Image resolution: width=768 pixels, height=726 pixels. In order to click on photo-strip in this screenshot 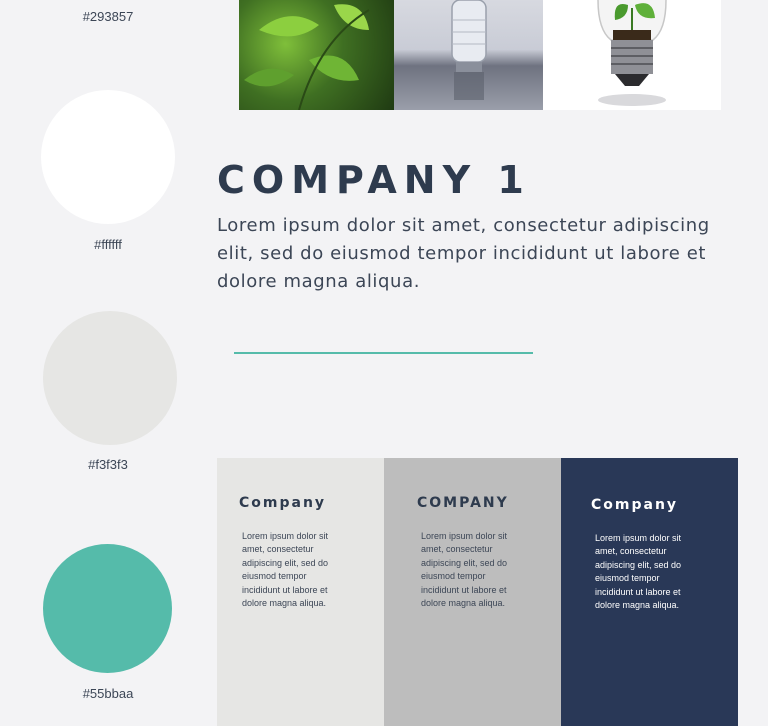, I will do `click(480, 55)`.